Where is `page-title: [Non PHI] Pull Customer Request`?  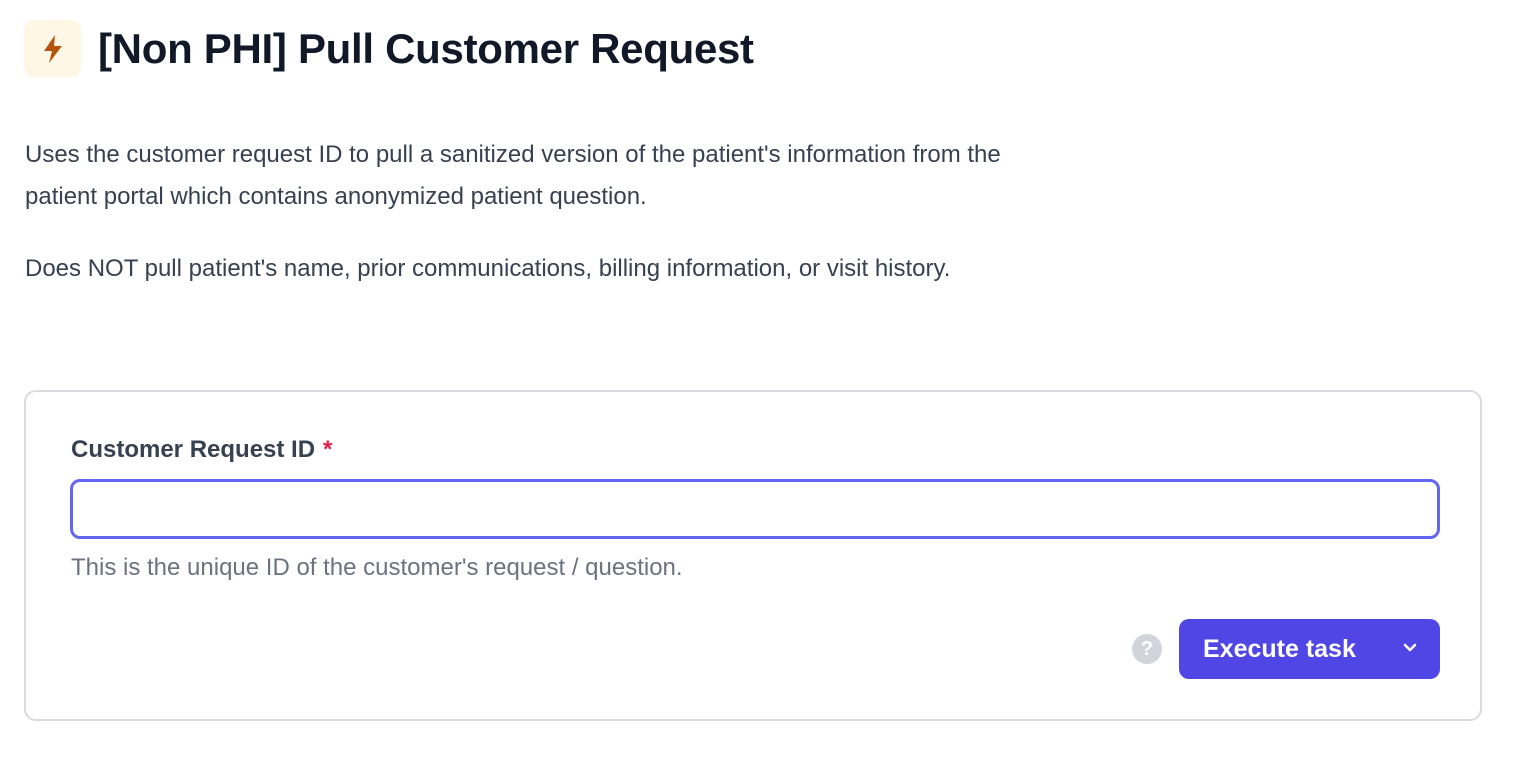 page-title: [Non PHI] Pull Customer Request is located at coordinates (426, 48).